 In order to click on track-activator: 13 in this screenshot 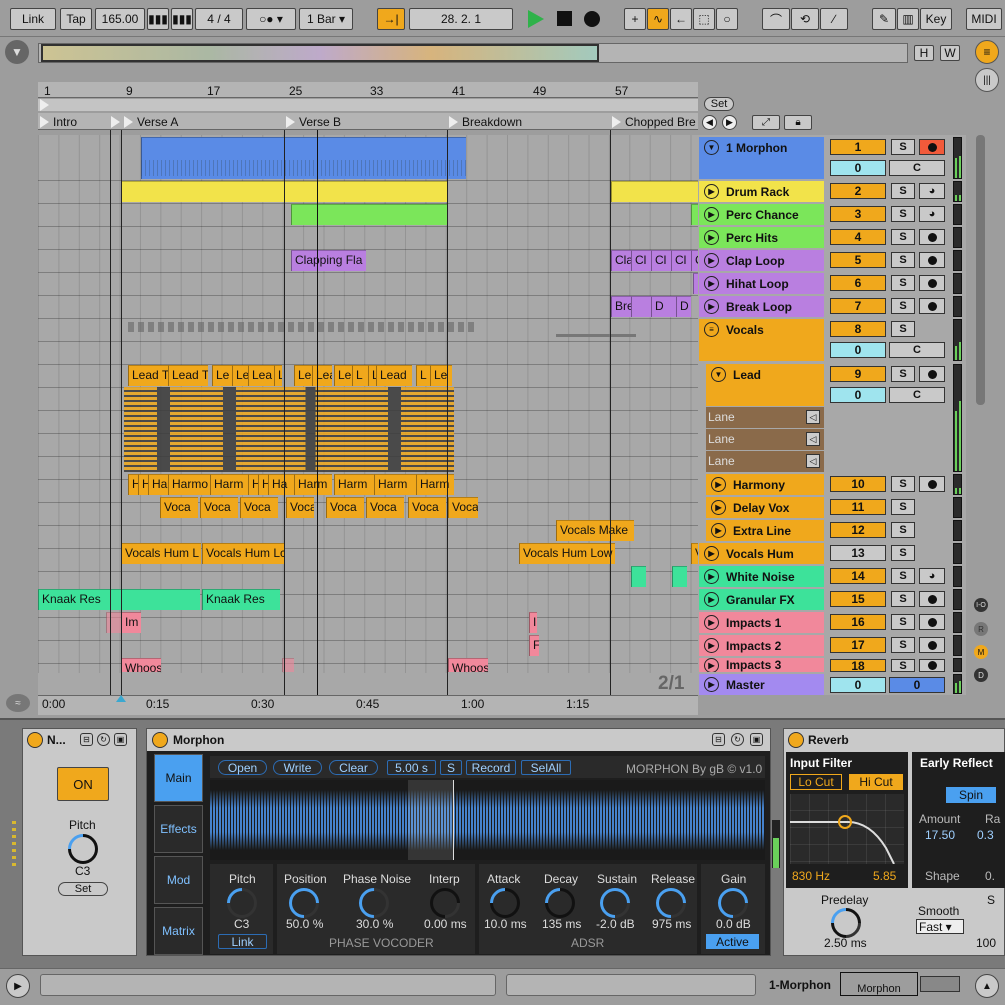, I will do `click(858, 553)`.